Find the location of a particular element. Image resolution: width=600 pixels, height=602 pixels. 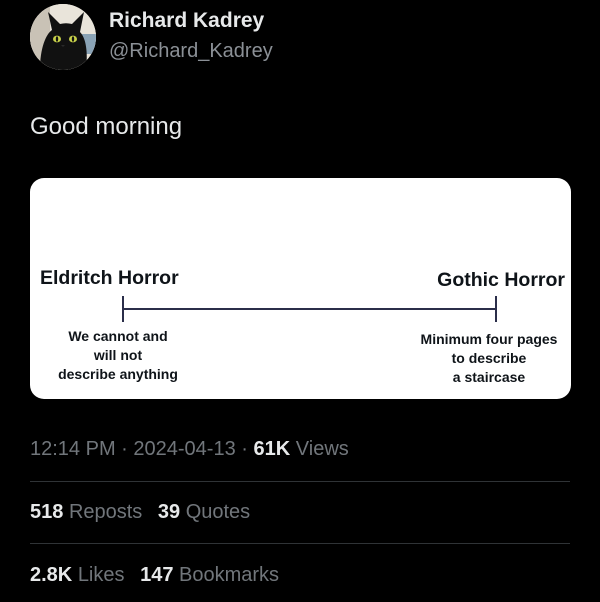

bookmarks-stat: 147 Bookmarks is located at coordinates (209, 575).